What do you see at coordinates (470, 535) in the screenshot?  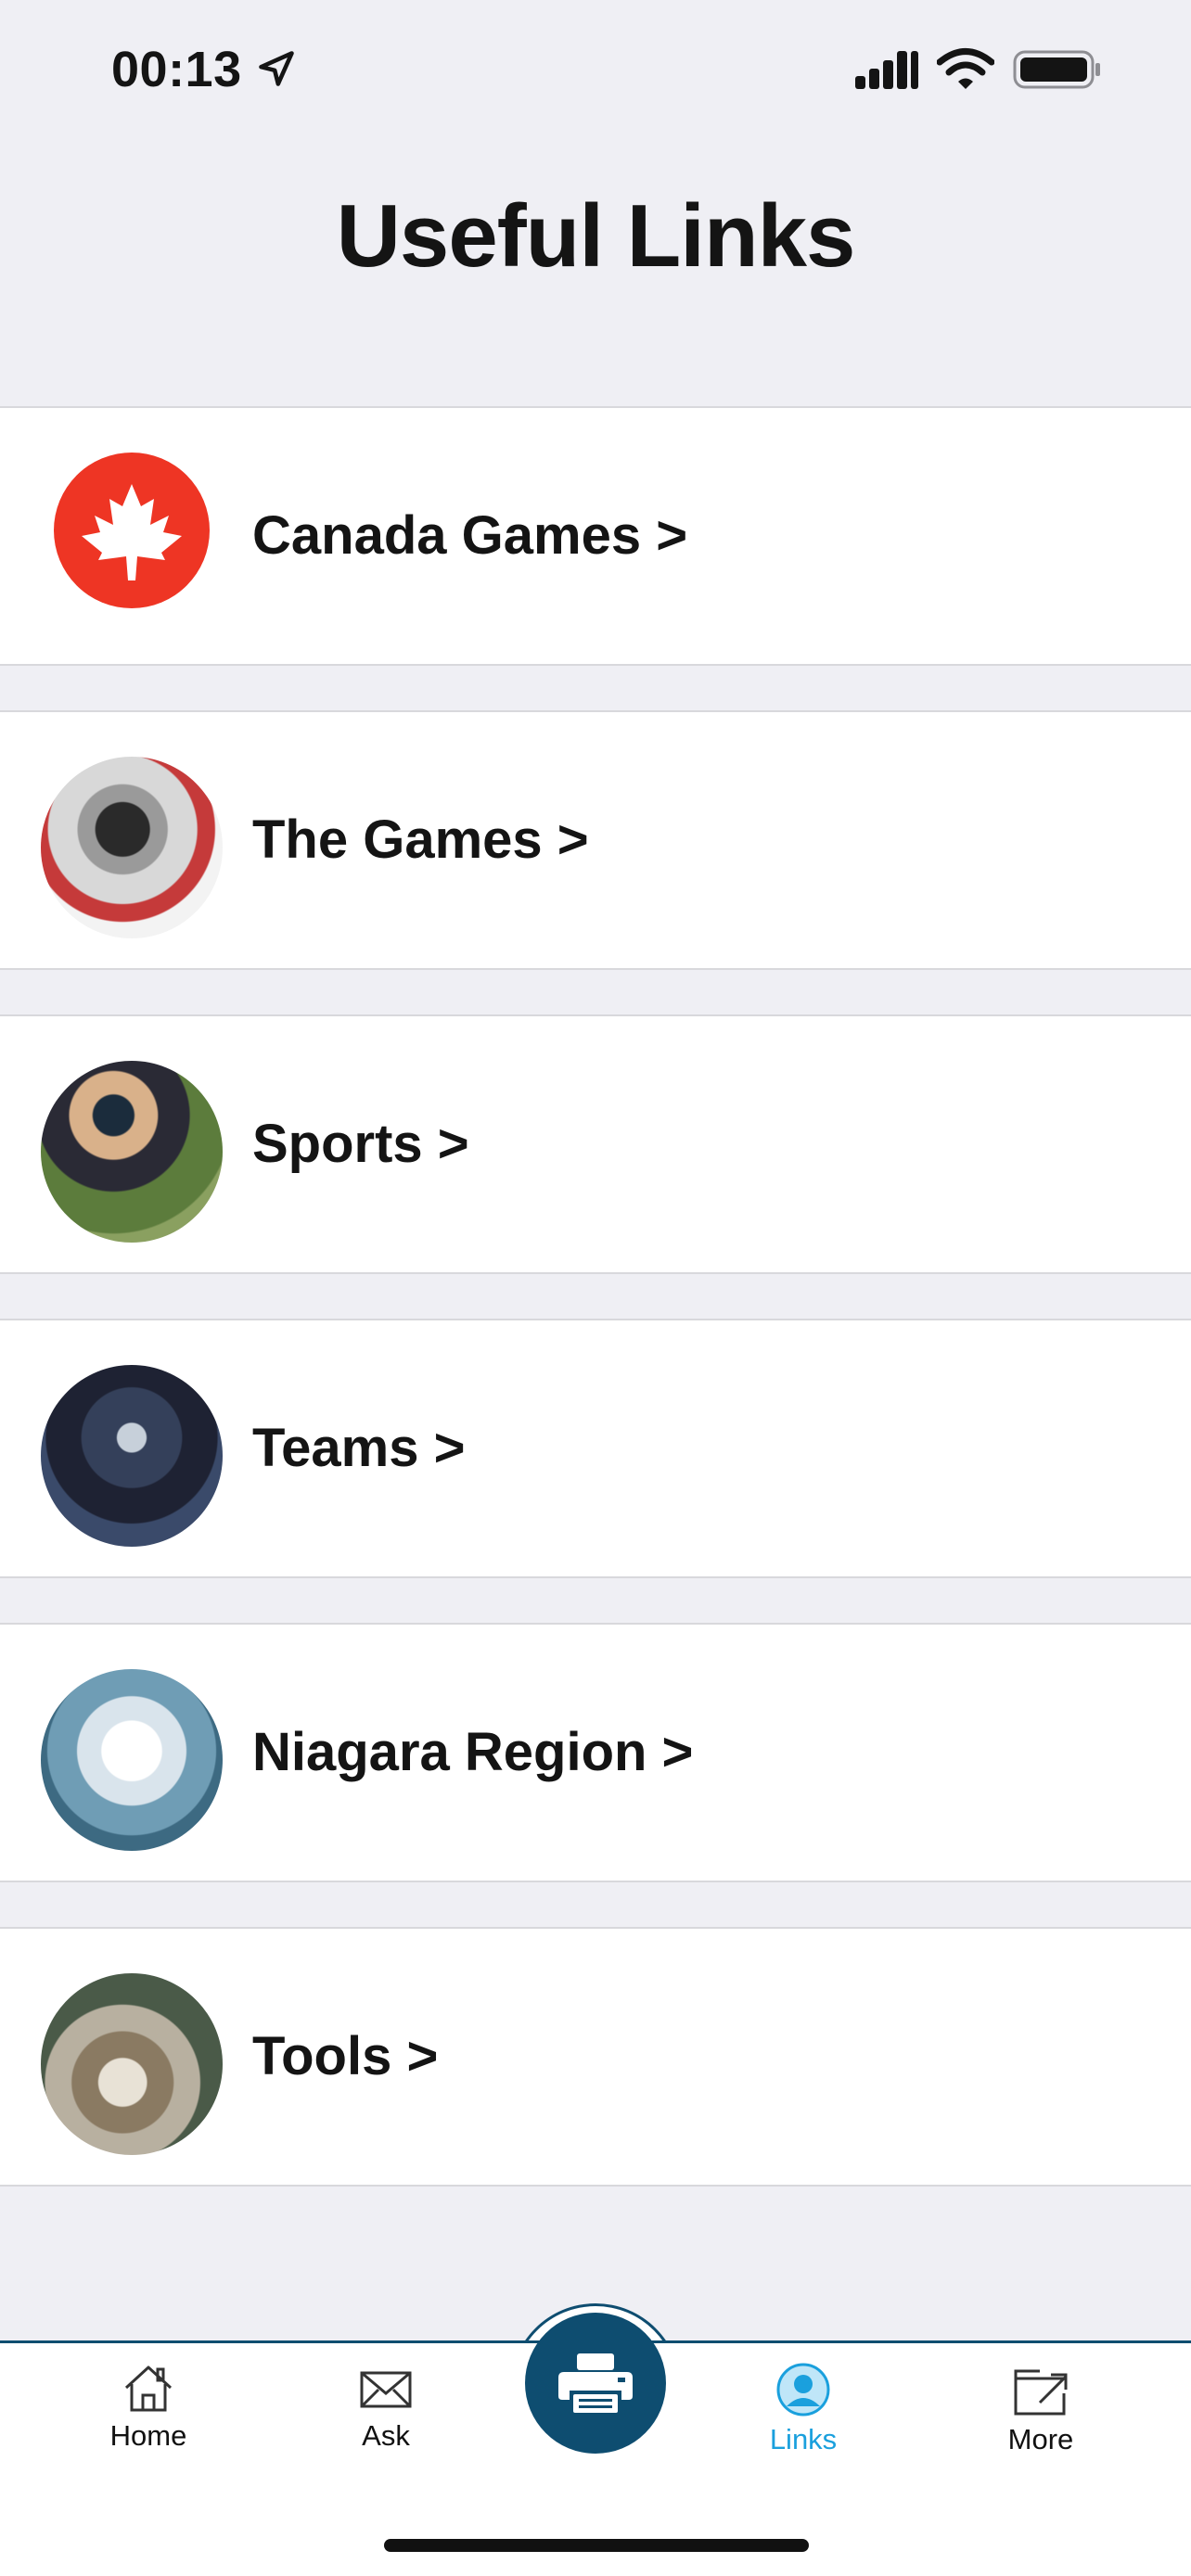 I see `link-label: Canada Games >` at bounding box center [470, 535].